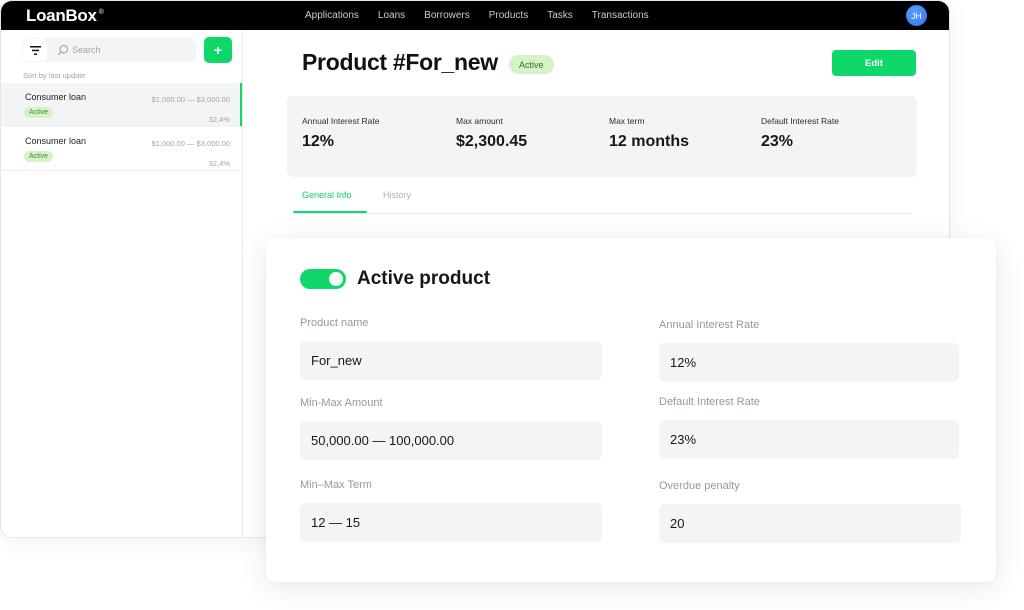  I want to click on overdue-penalty-field, so click(810, 523).